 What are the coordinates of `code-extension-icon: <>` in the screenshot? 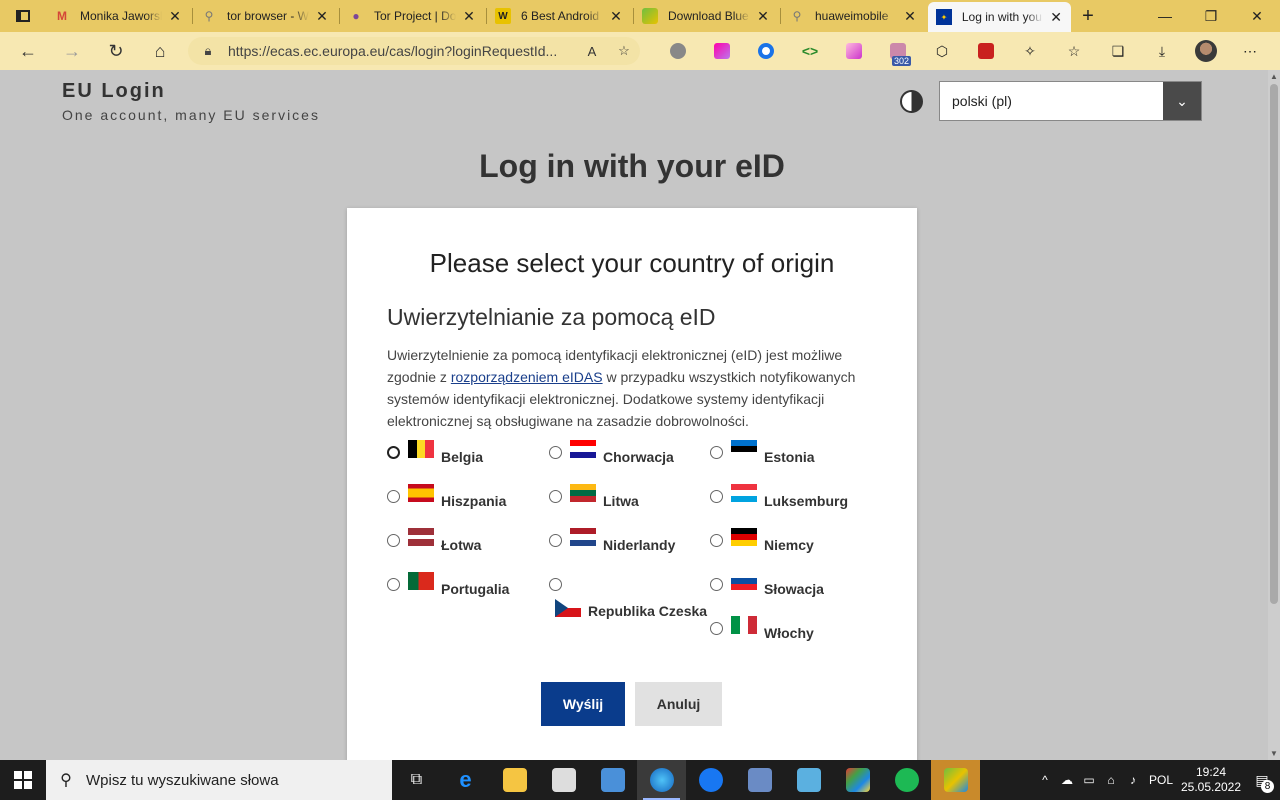 It's located at (810, 51).